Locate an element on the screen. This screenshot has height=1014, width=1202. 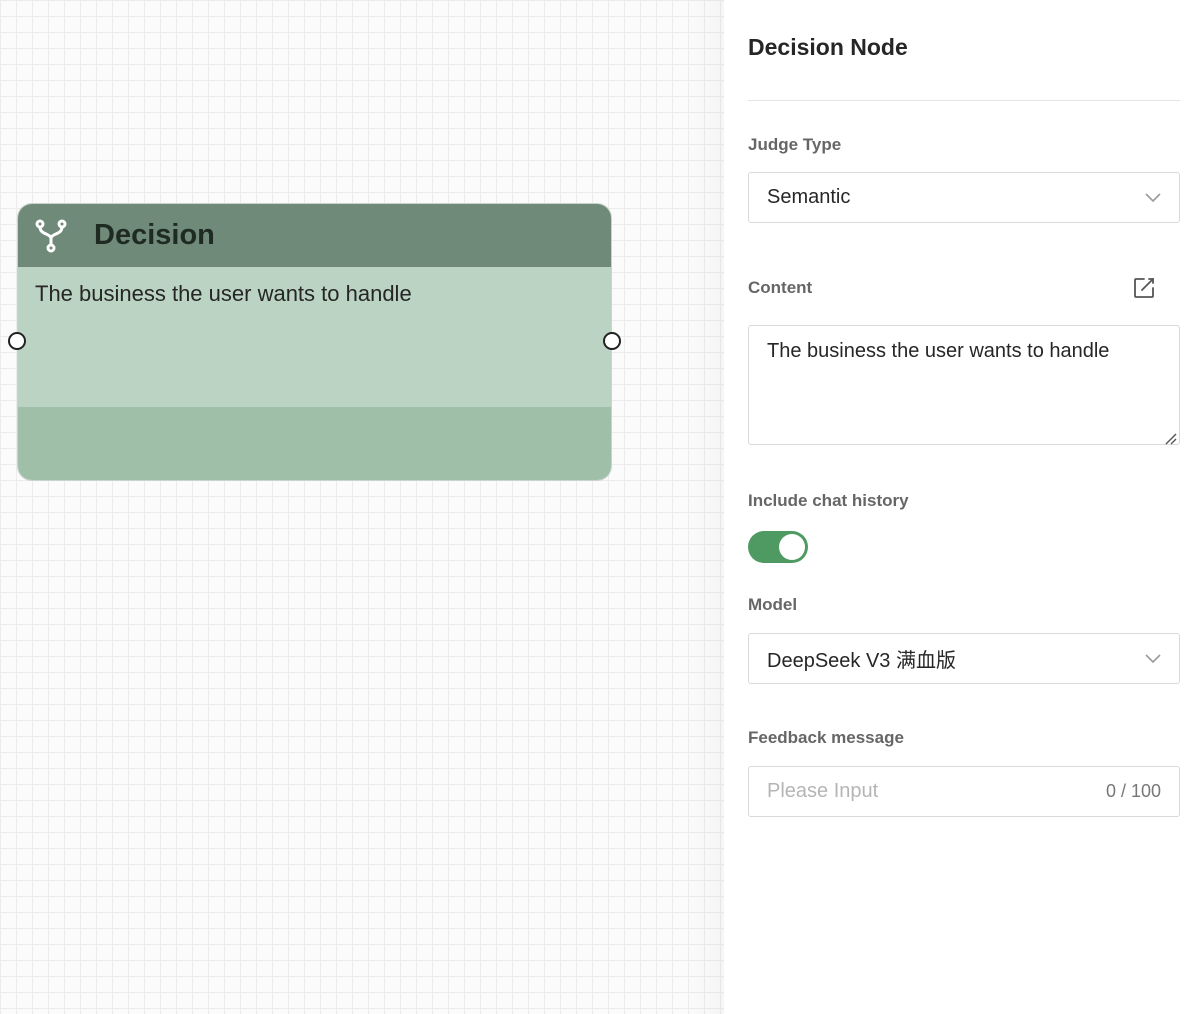
feedback-field: 0 / 100 is located at coordinates (964, 791).